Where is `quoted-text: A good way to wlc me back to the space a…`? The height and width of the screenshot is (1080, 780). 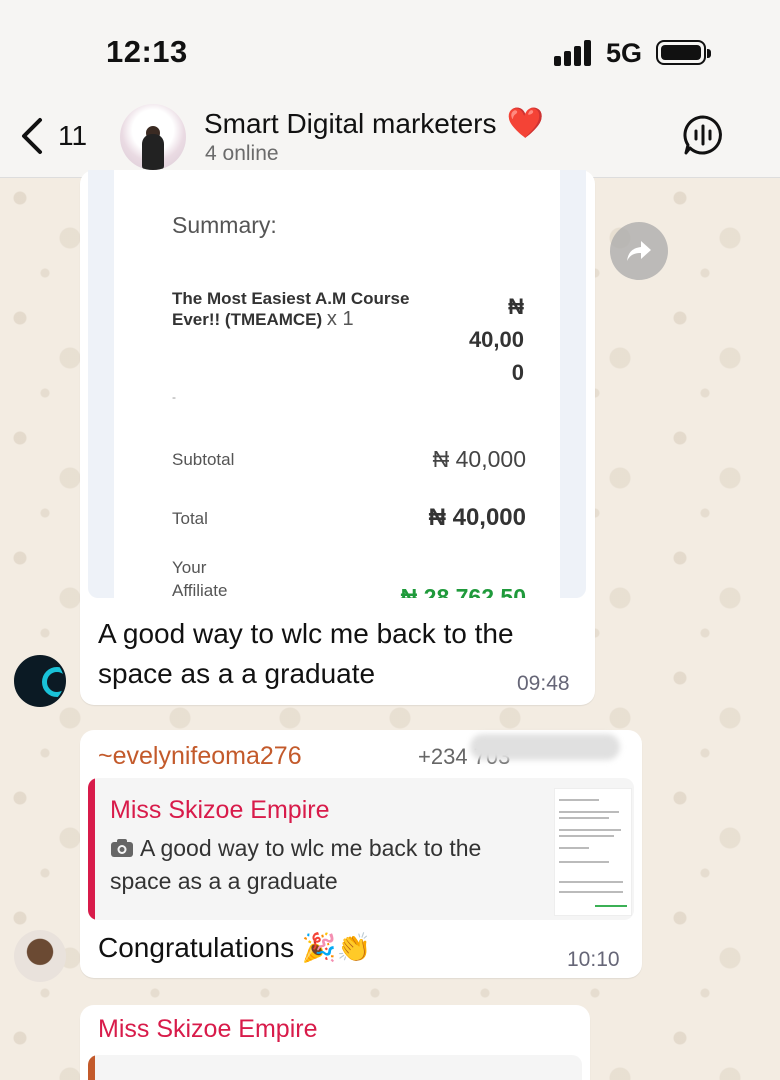 quoted-text: A good way to wlc me back to the space a… is located at coordinates (296, 864).